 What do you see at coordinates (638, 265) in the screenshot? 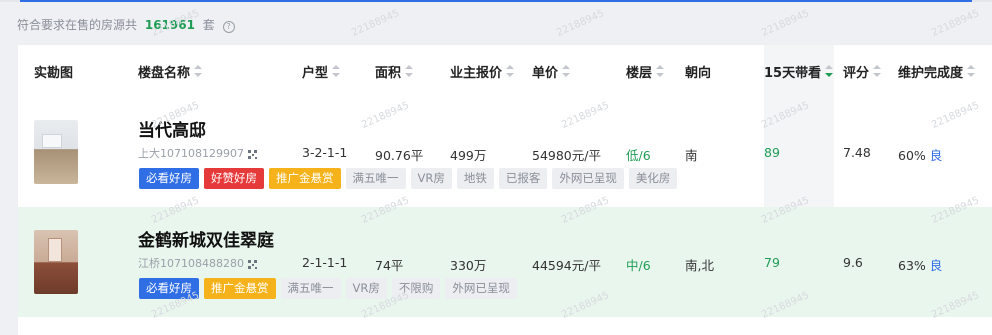
I see `floor-value: 中/6` at bounding box center [638, 265].